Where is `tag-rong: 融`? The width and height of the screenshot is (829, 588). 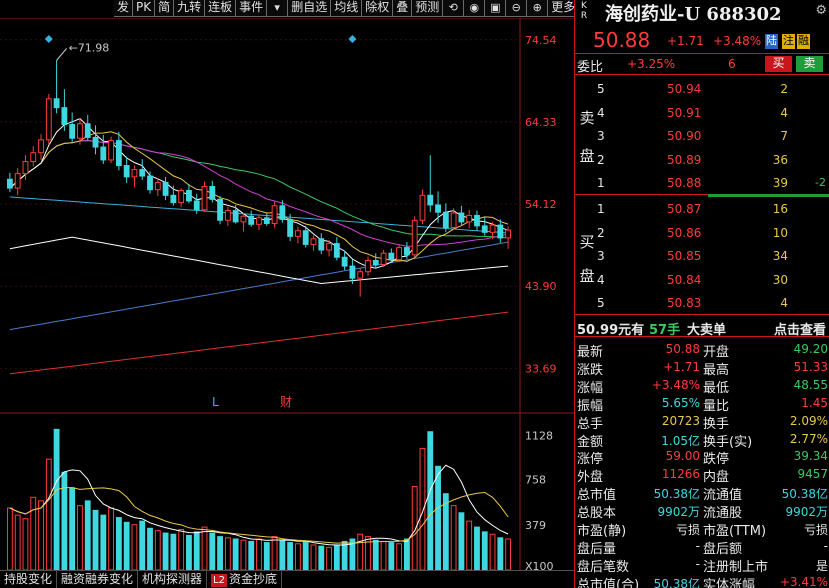
tag-rong: 融 is located at coordinates (803, 41).